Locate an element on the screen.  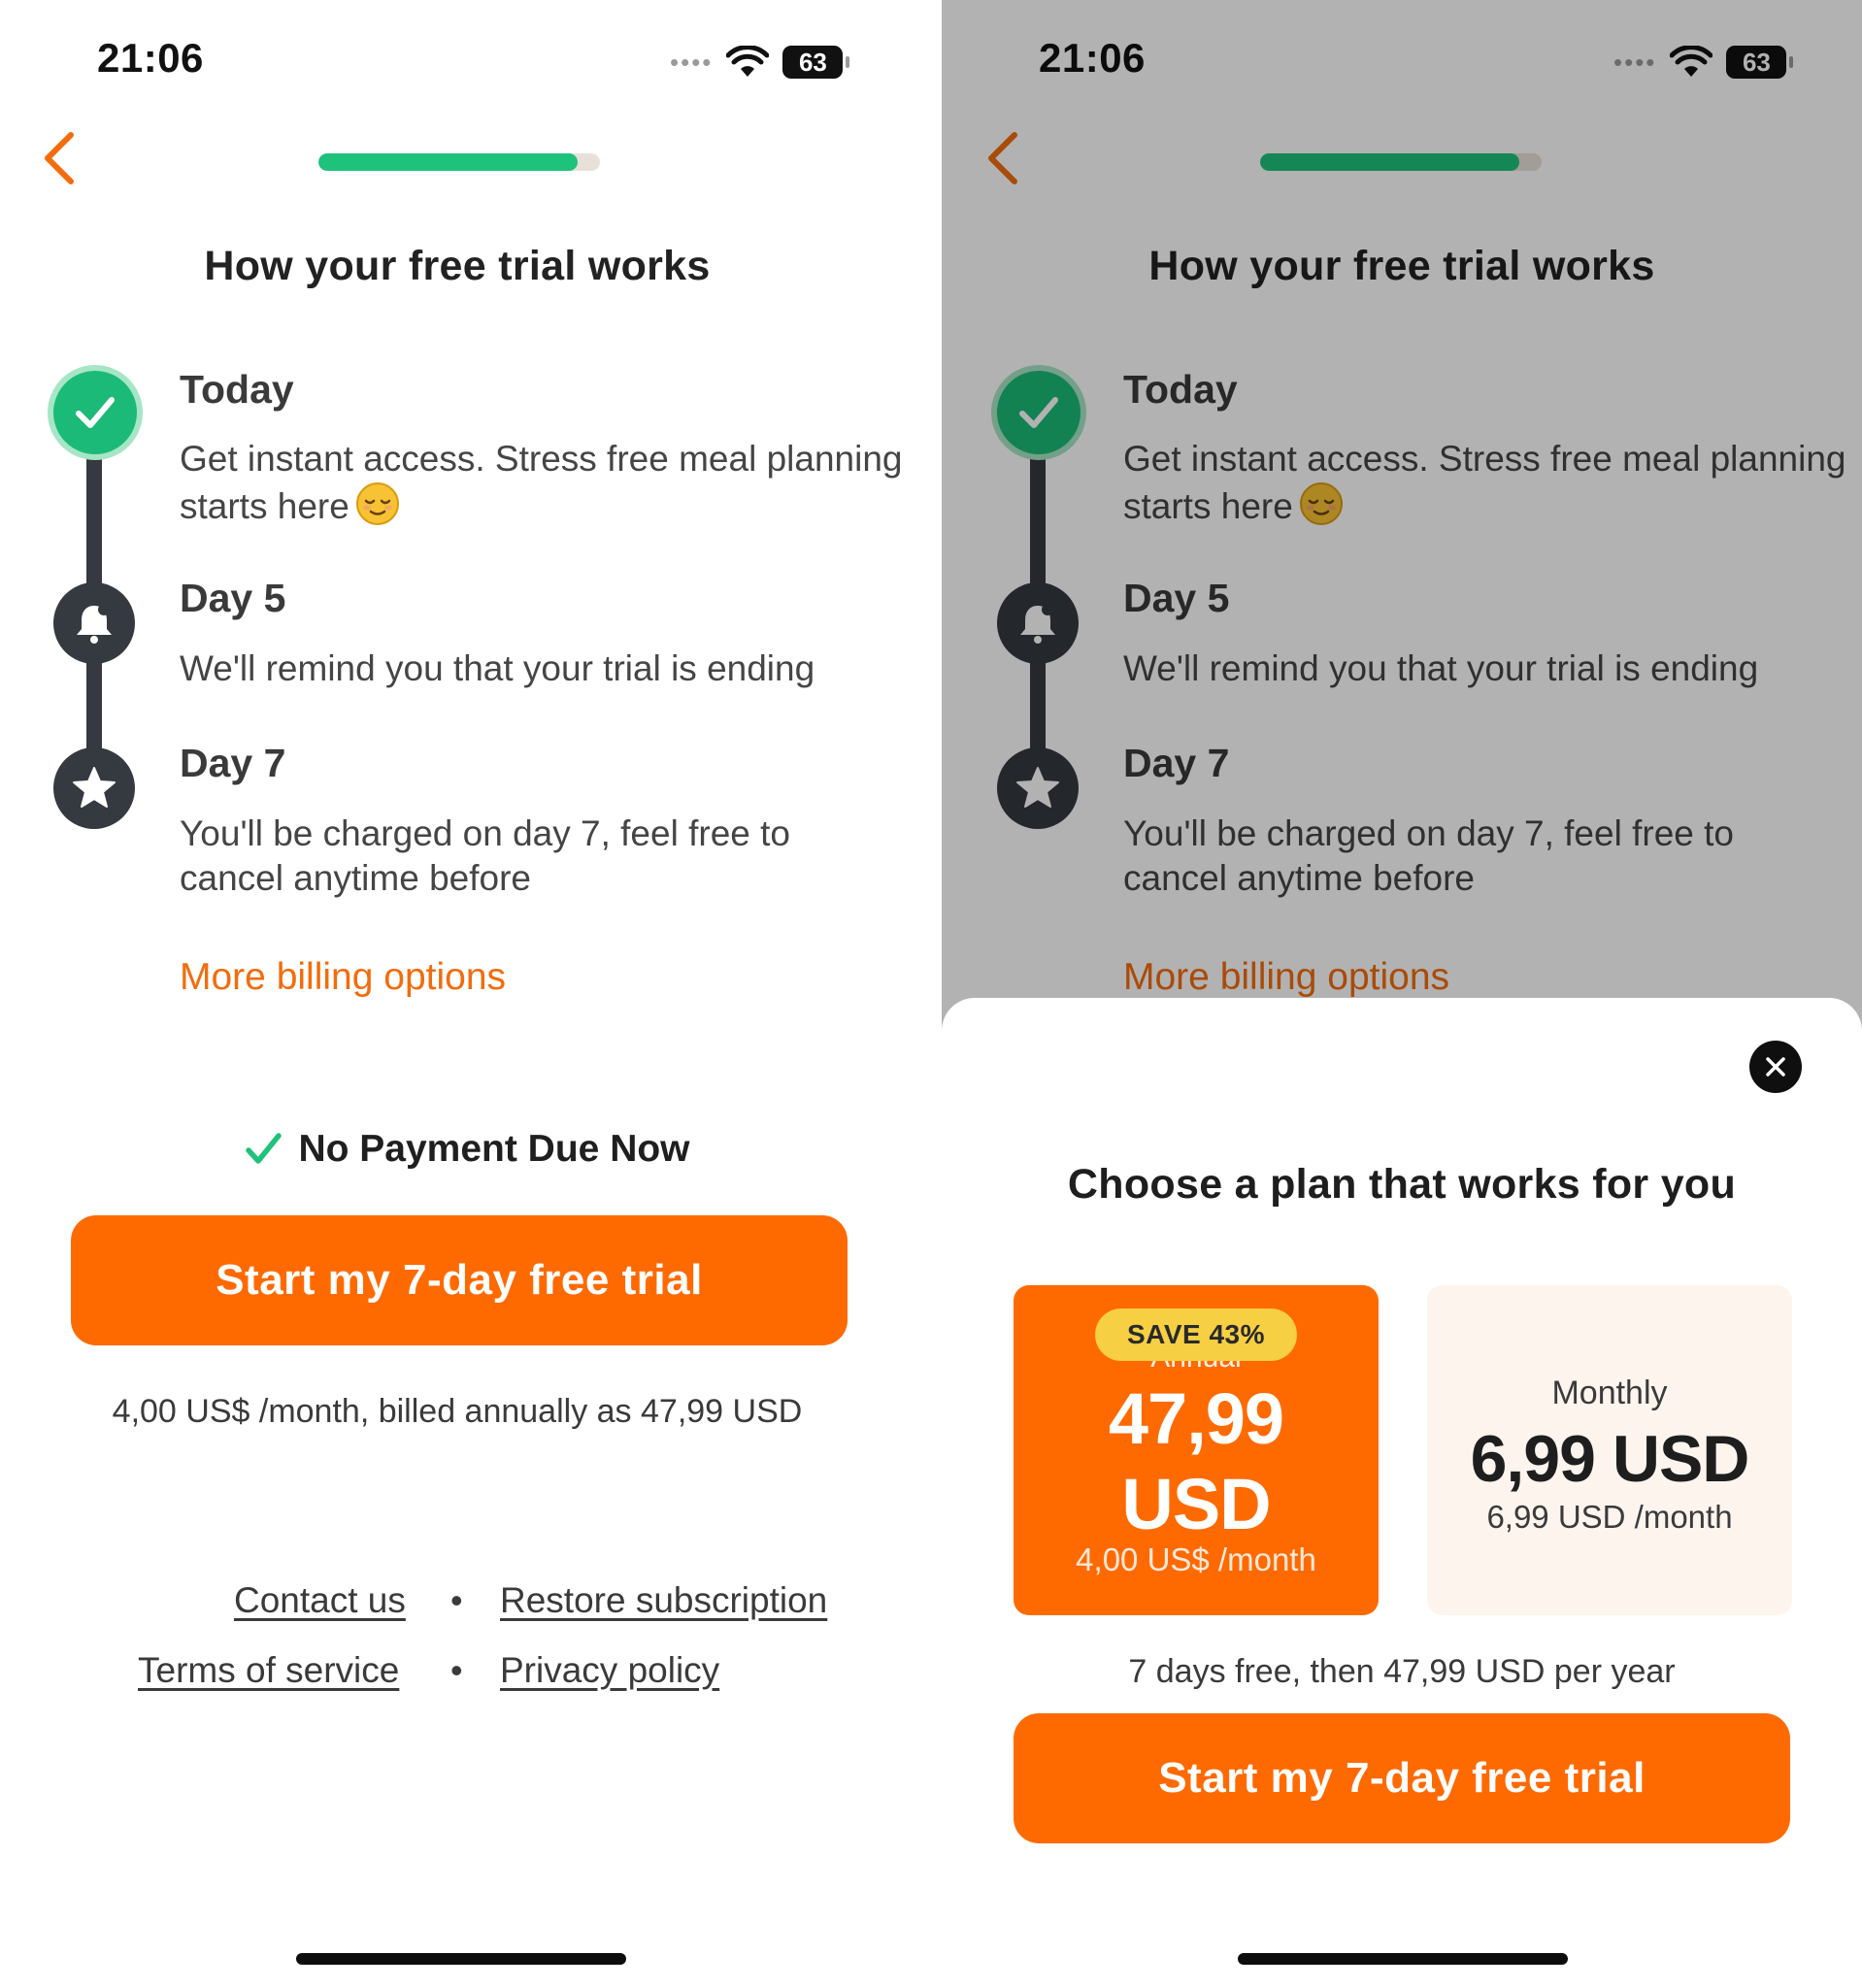
relieved-face-emoji-icon is located at coordinates (377, 504).